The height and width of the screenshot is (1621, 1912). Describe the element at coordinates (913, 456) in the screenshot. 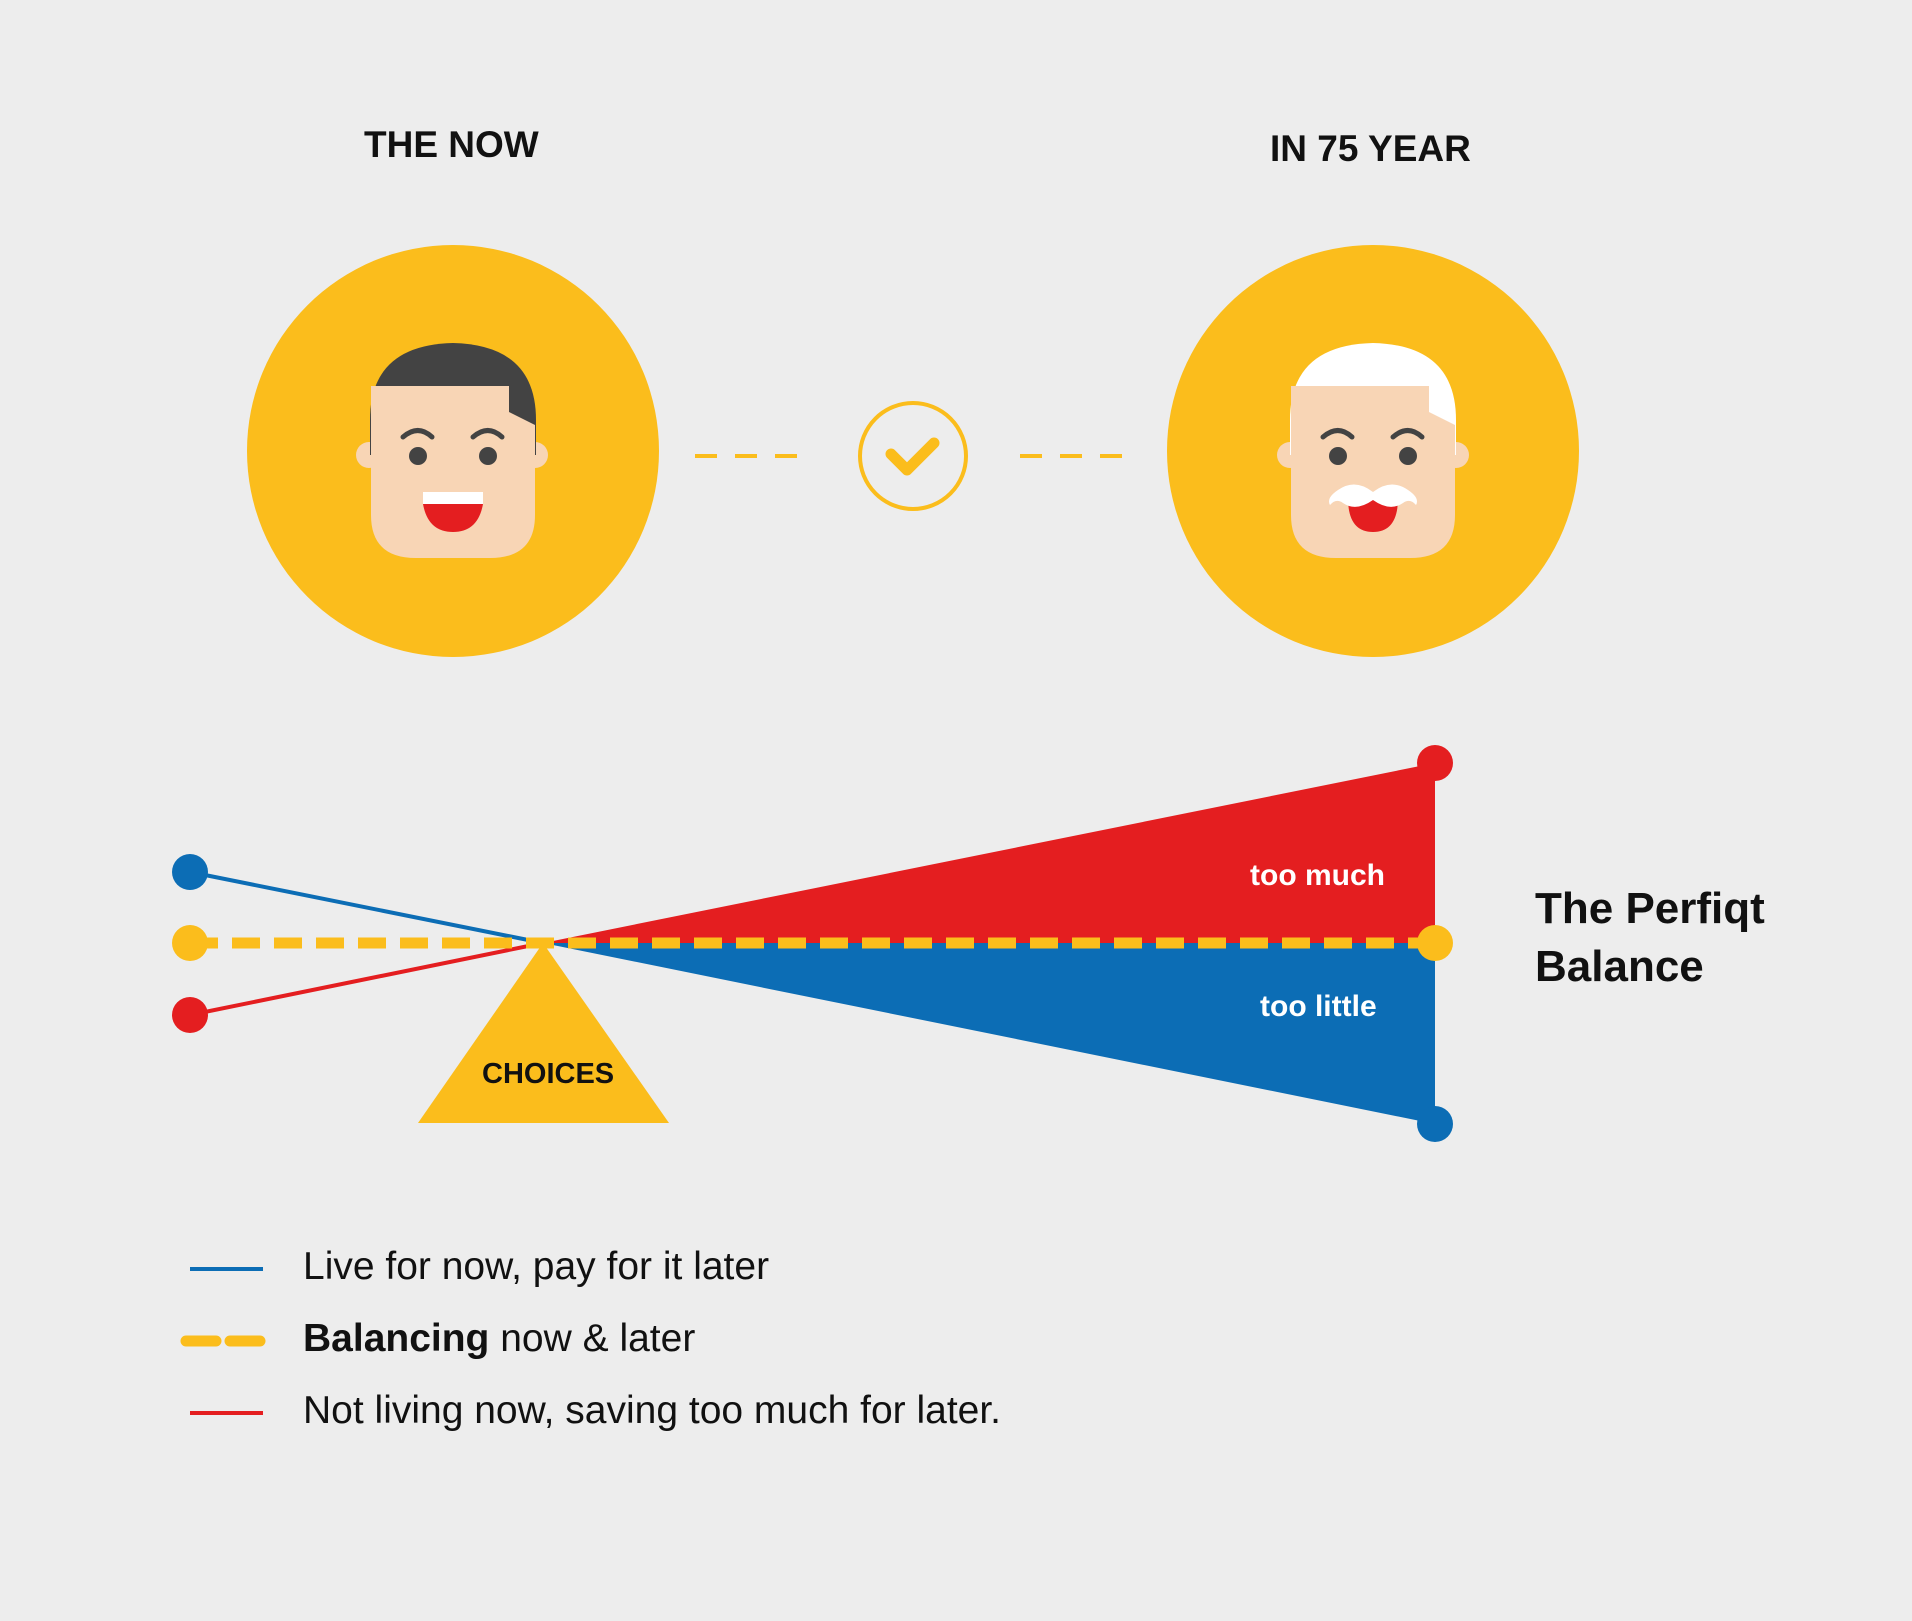

I see `check-circle-icon` at that location.